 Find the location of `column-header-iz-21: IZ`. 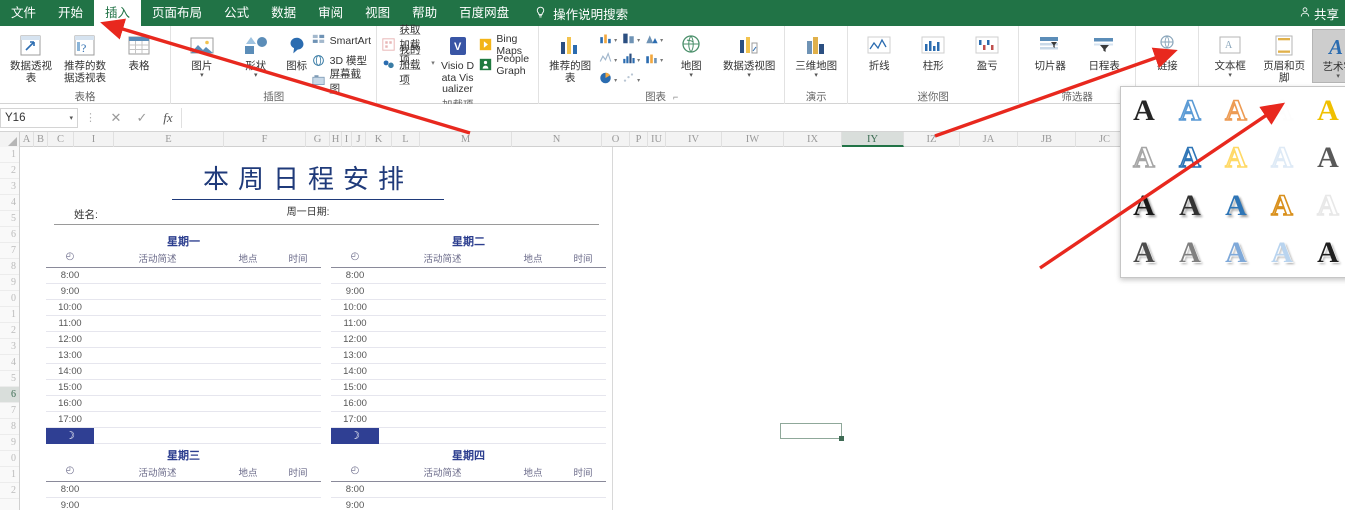

column-header-iz-21: IZ is located at coordinates (932, 139).